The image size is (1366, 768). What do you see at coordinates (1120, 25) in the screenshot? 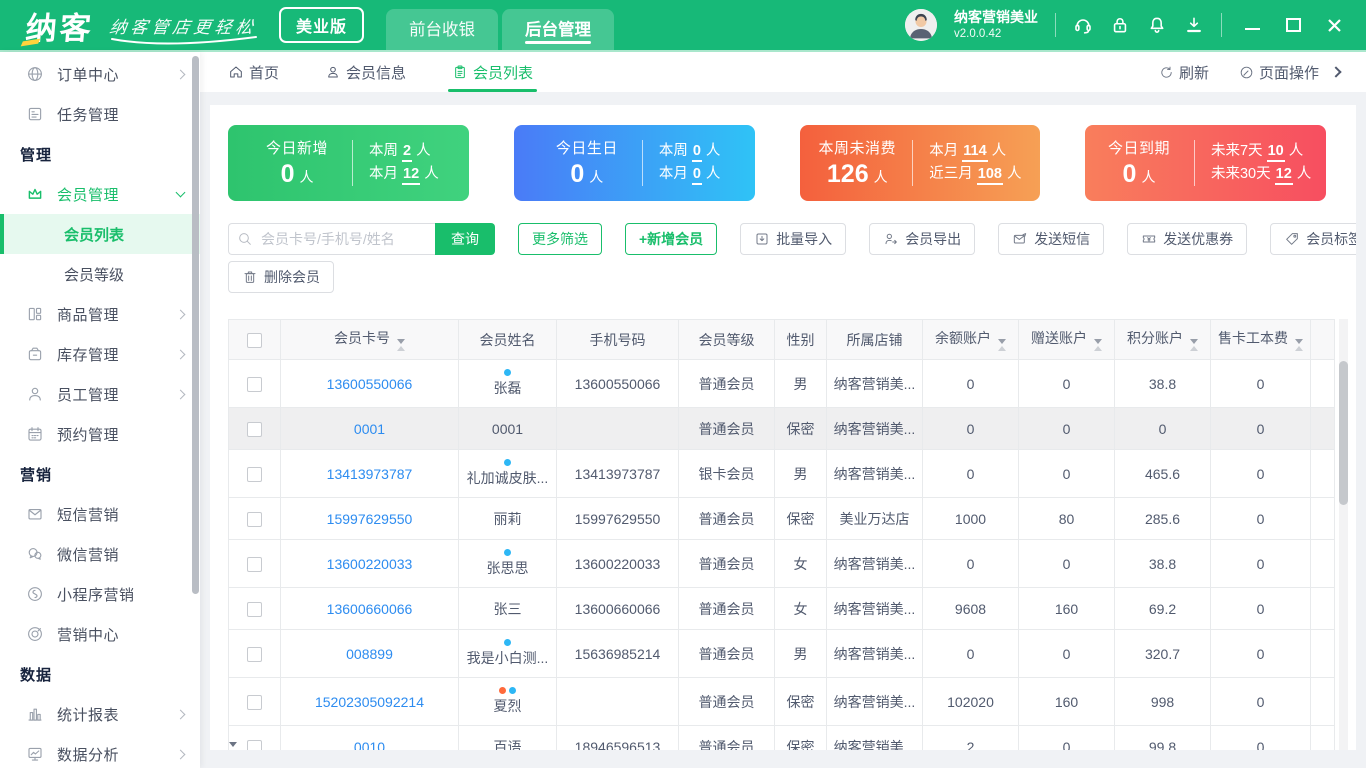
I see `lock-icon` at bounding box center [1120, 25].